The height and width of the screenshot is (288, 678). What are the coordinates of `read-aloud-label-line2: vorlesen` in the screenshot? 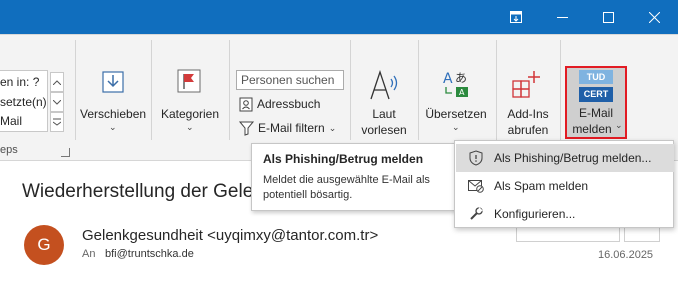 It's located at (384, 130).